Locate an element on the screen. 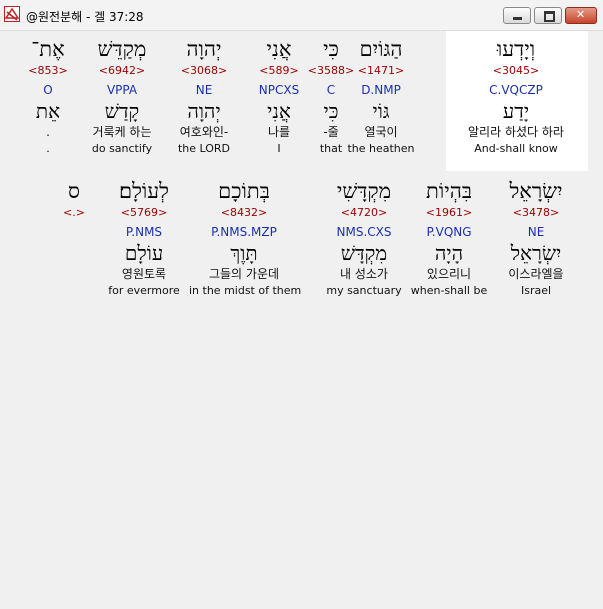  english-gloss: my sanctuary is located at coordinates (364, 290).